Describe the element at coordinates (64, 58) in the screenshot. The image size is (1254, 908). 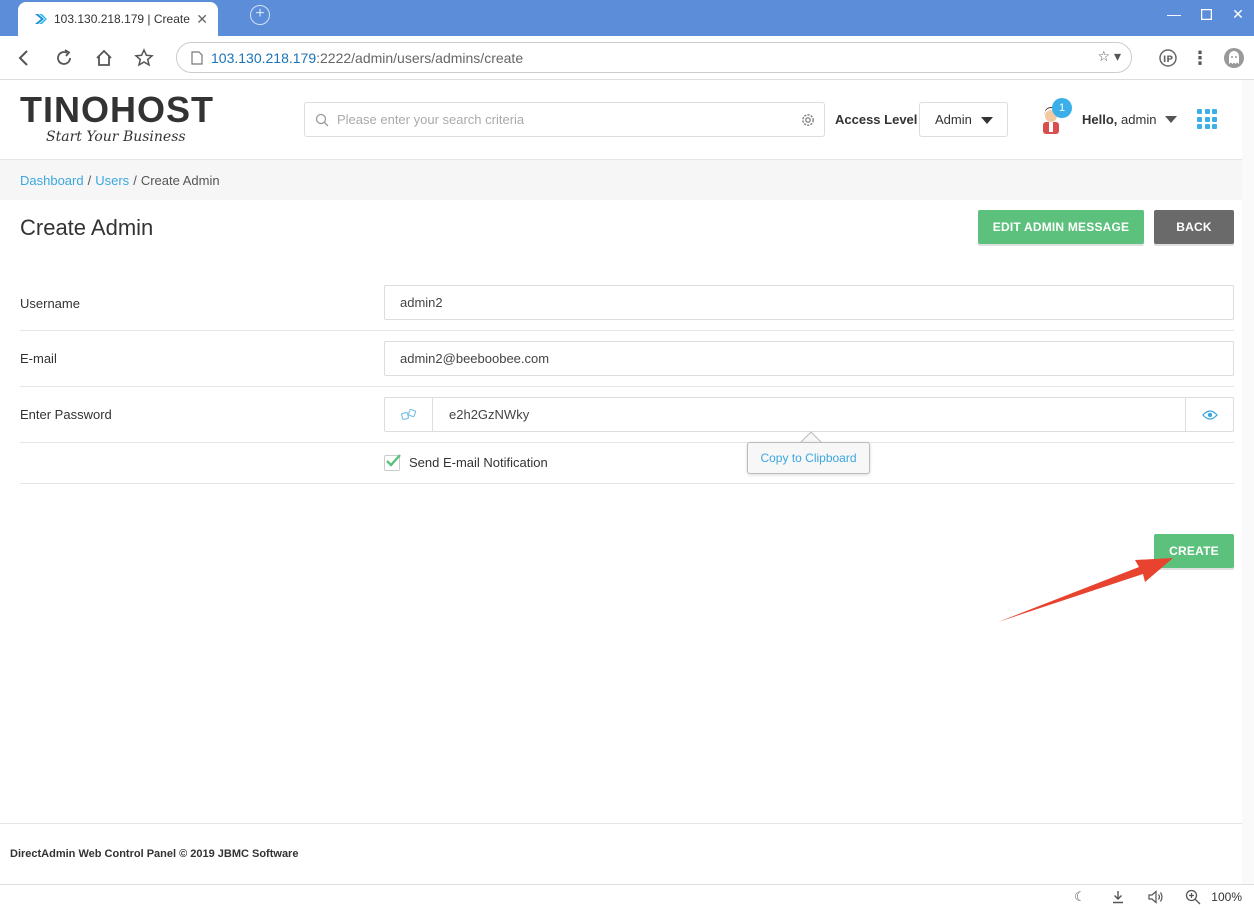
I see `reload-icon` at that location.